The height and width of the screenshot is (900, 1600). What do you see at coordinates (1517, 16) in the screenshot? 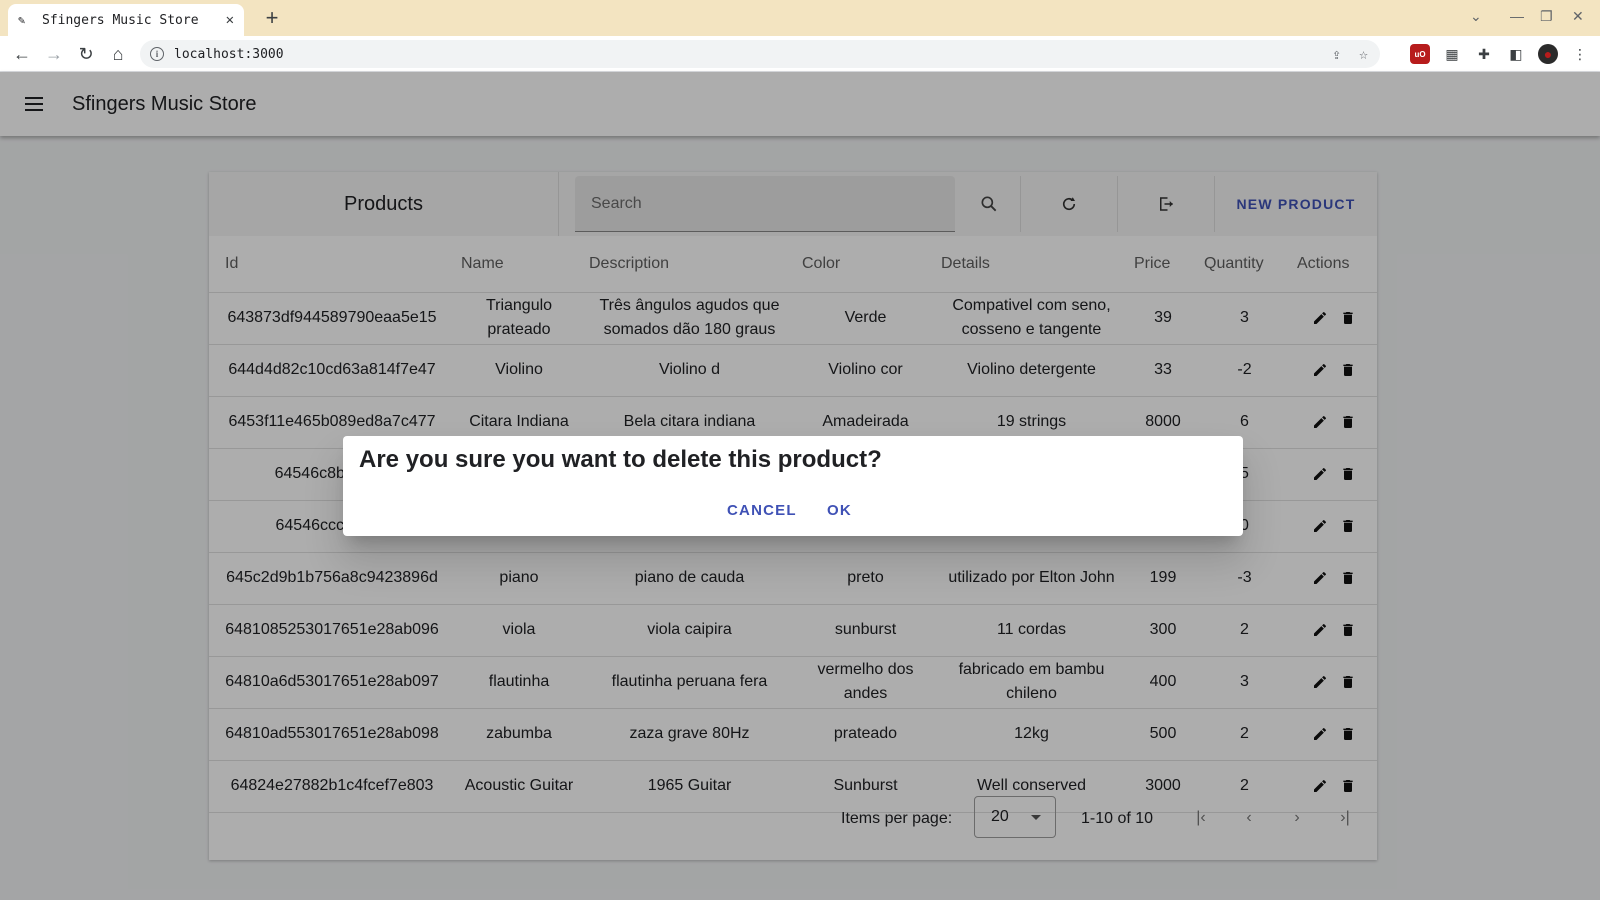
I see `minimize-icon: —` at bounding box center [1517, 16].